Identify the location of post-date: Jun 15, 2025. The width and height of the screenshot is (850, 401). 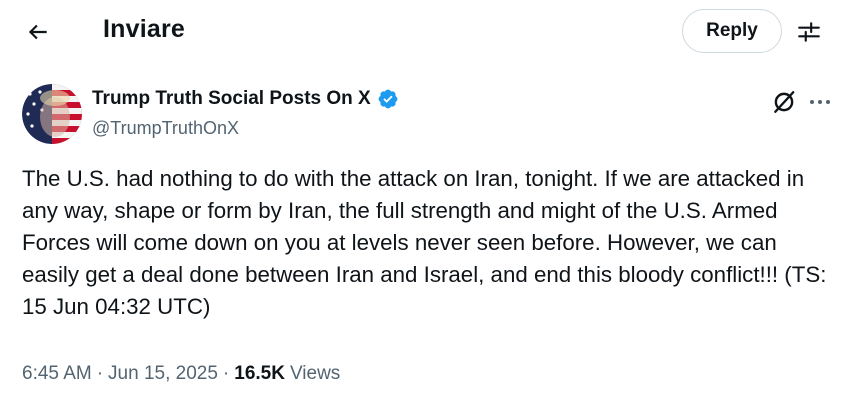
(163, 374).